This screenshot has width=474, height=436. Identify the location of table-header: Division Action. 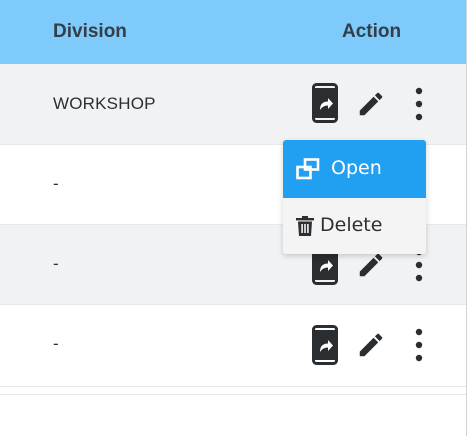
(233, 32).